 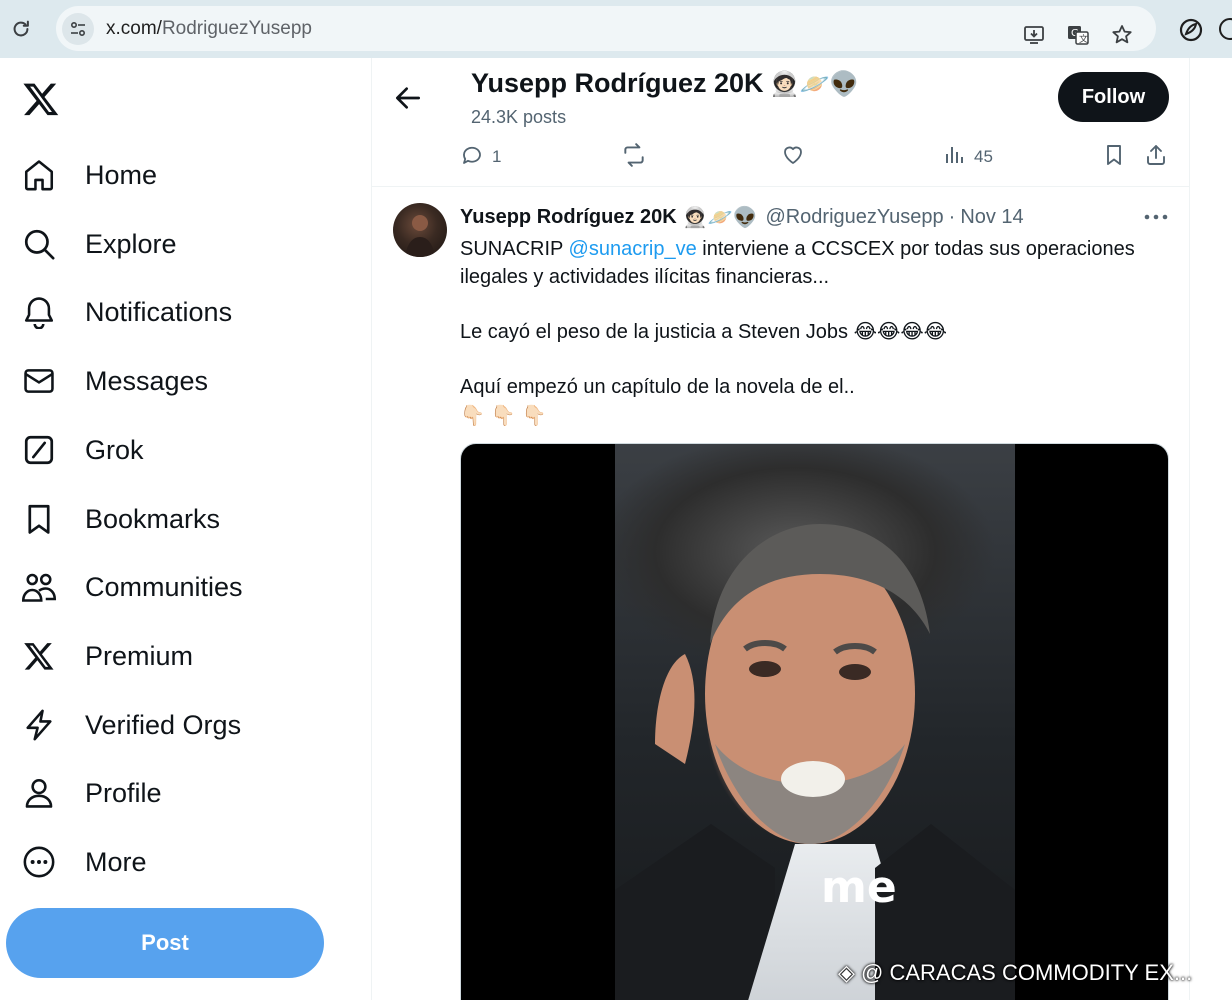 What do you see at coordinates (39, 244) in the screenshot?
I see `search-icon` at bounding box center [39, 244].